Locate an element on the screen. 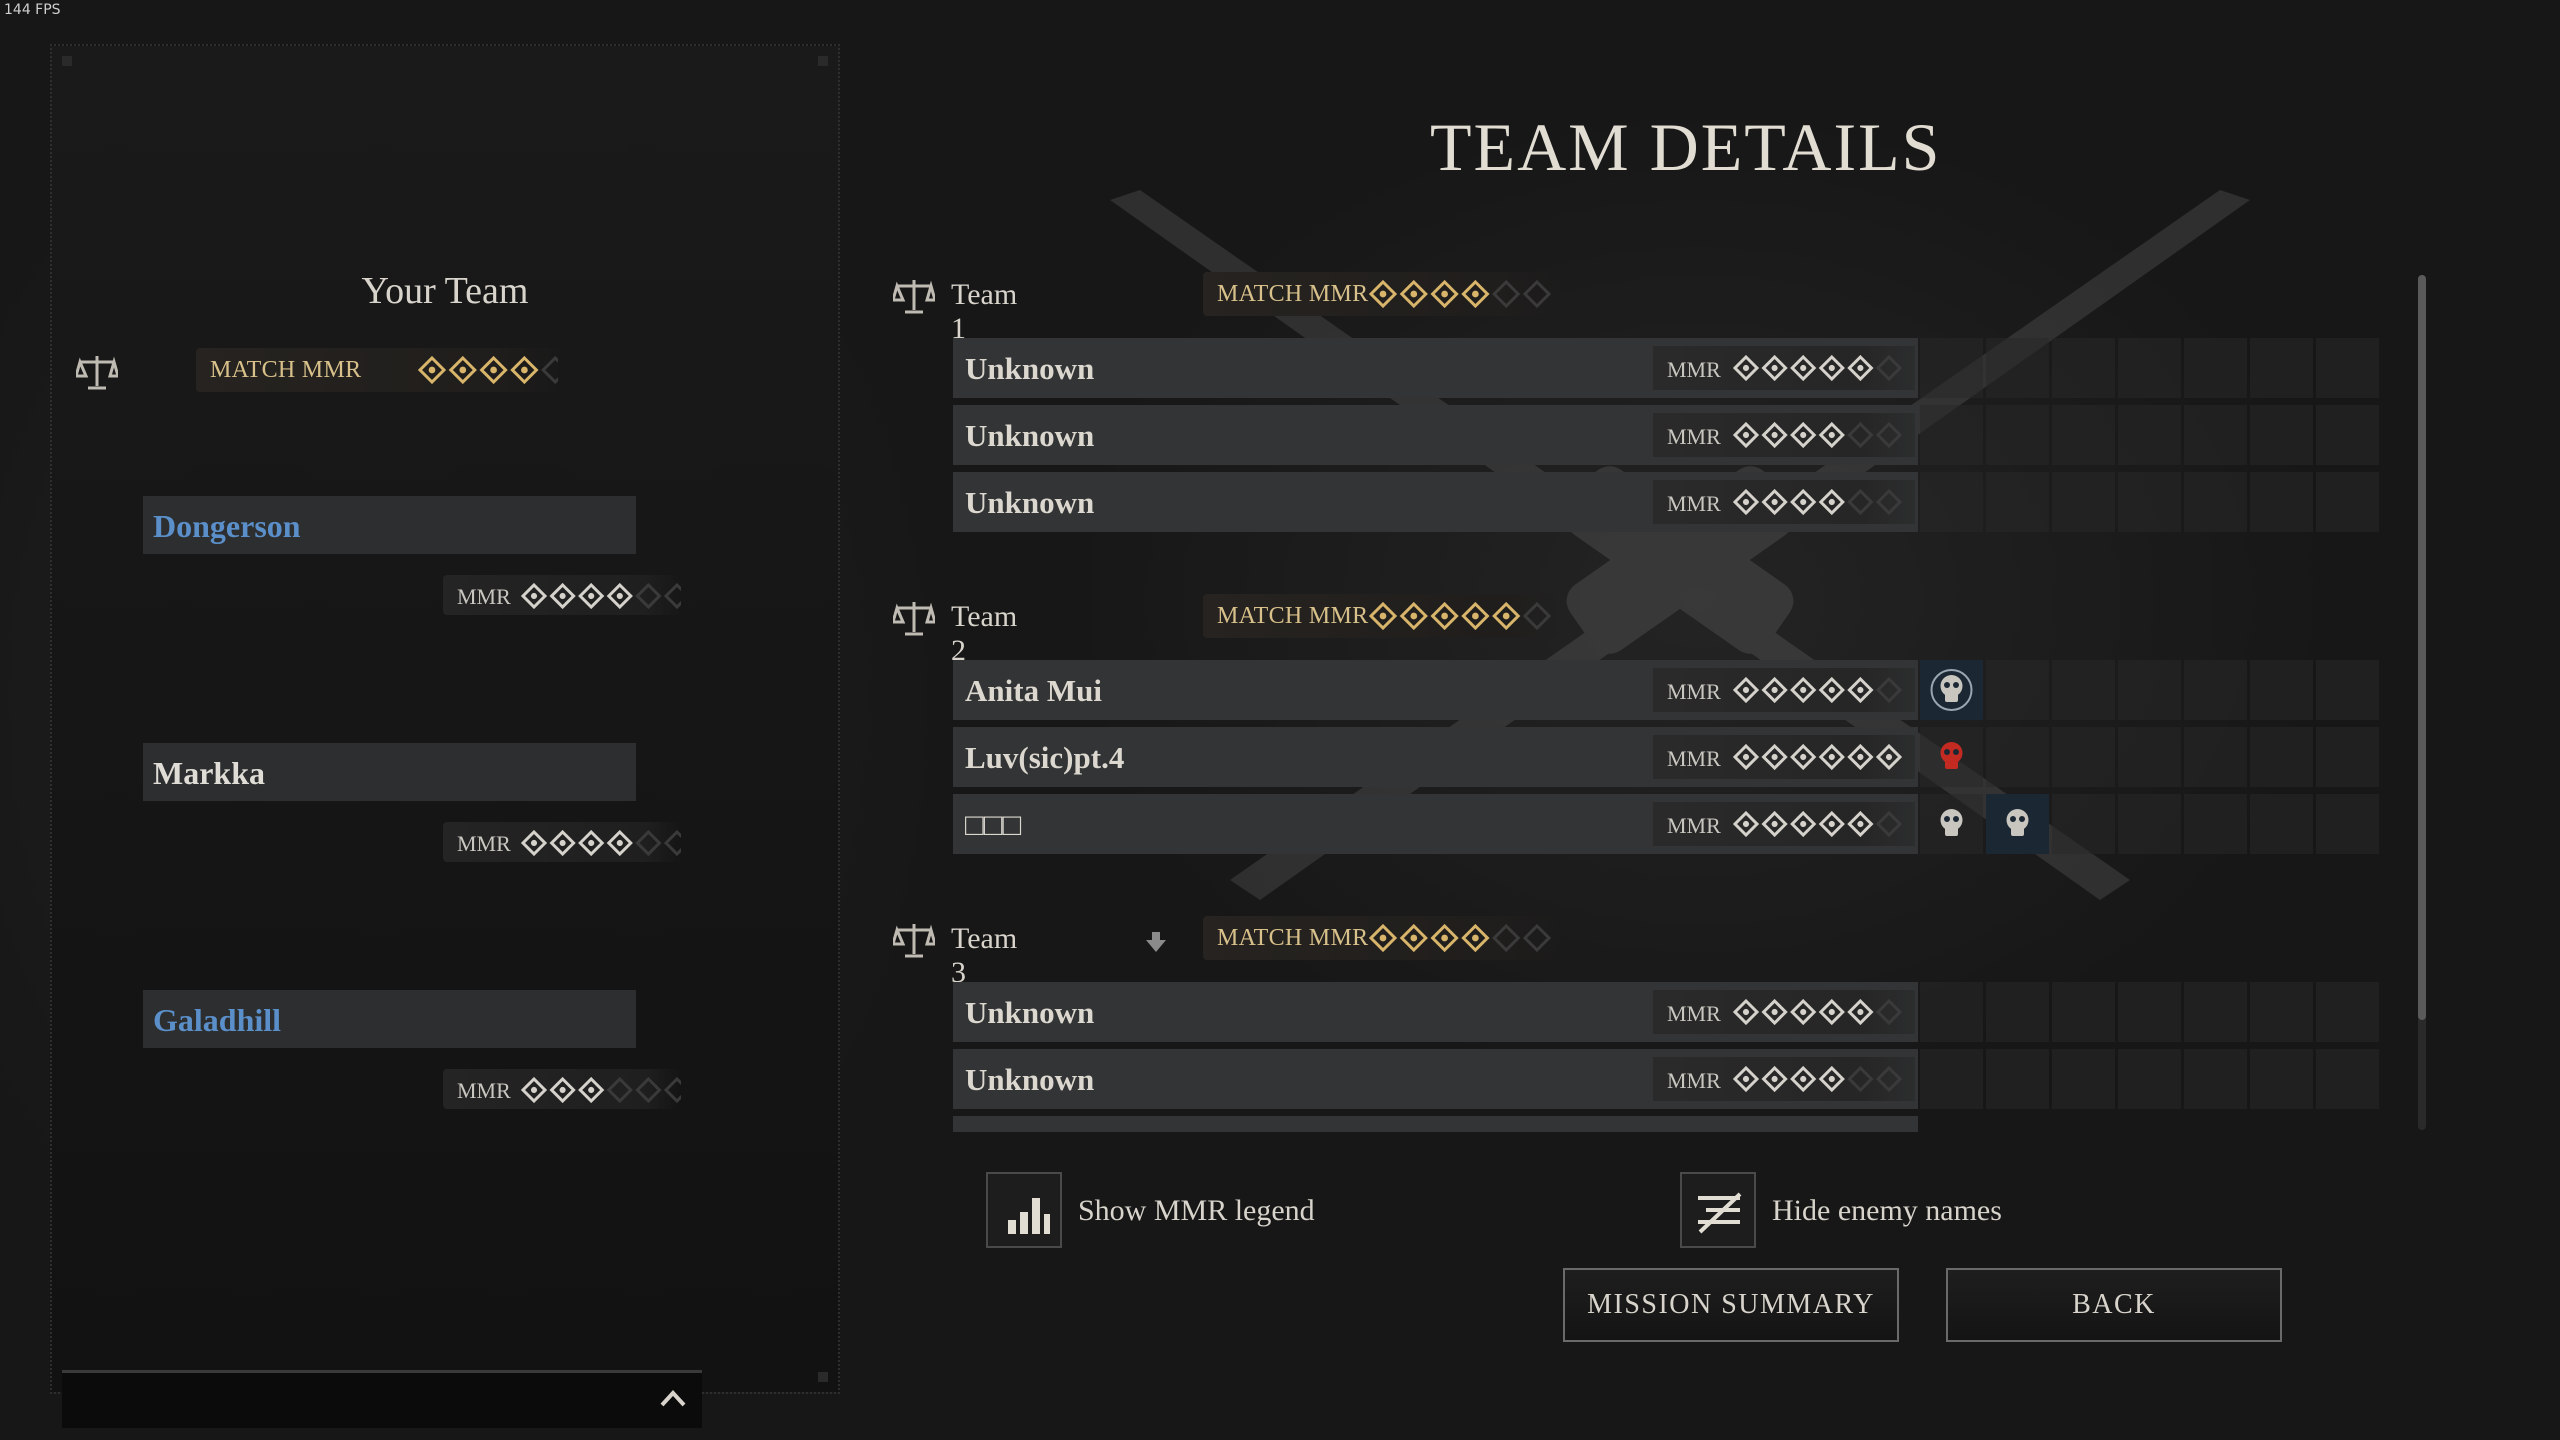  red-skull-icon is located at coordinates (1951, 755).